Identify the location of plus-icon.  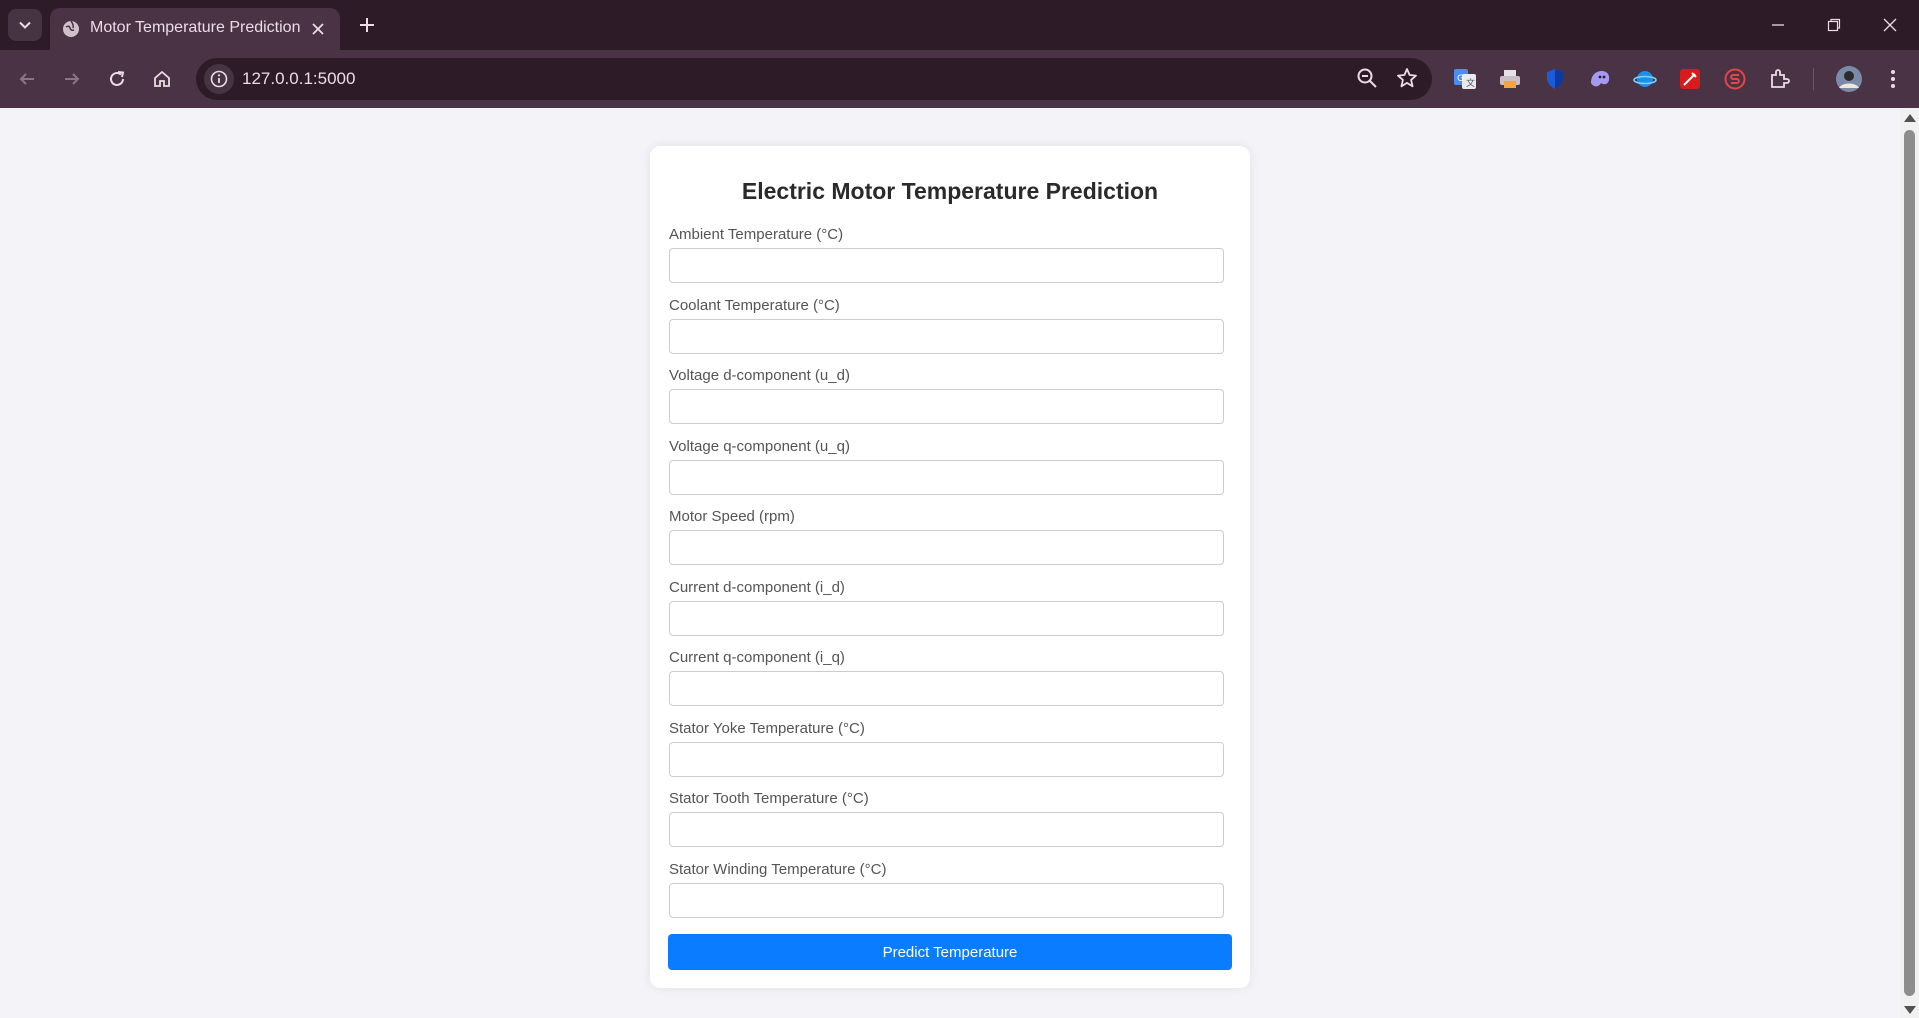
(367, 25).